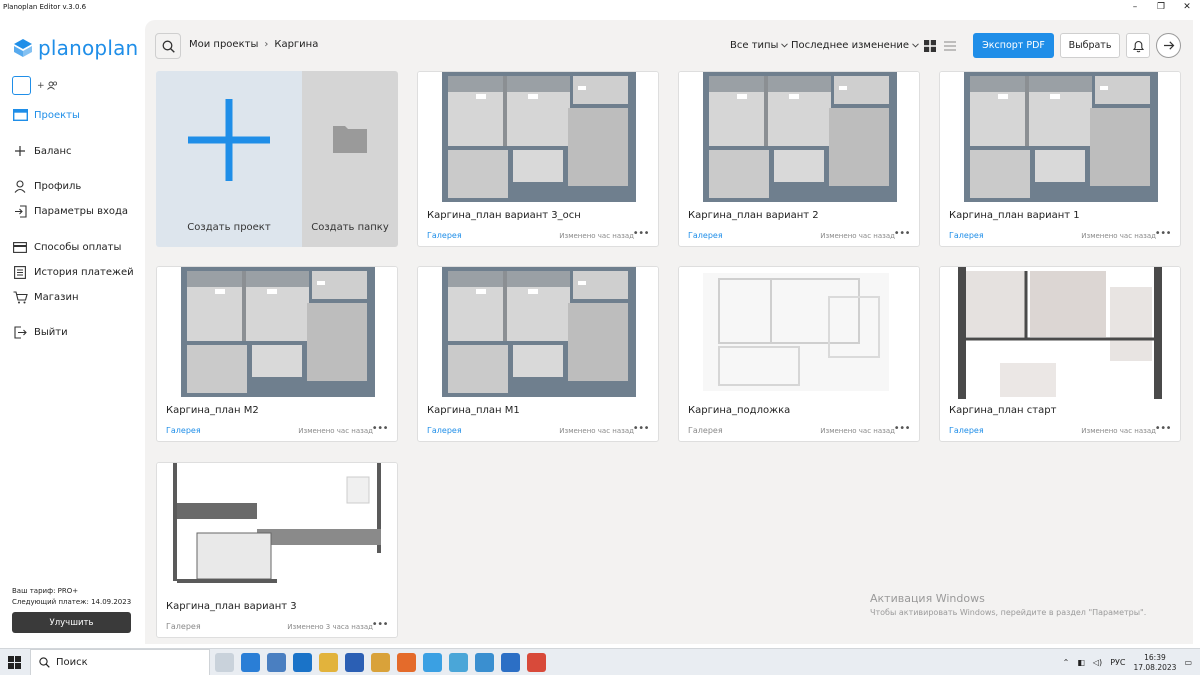  I want to click on firefox-icon, so click(406, 662).